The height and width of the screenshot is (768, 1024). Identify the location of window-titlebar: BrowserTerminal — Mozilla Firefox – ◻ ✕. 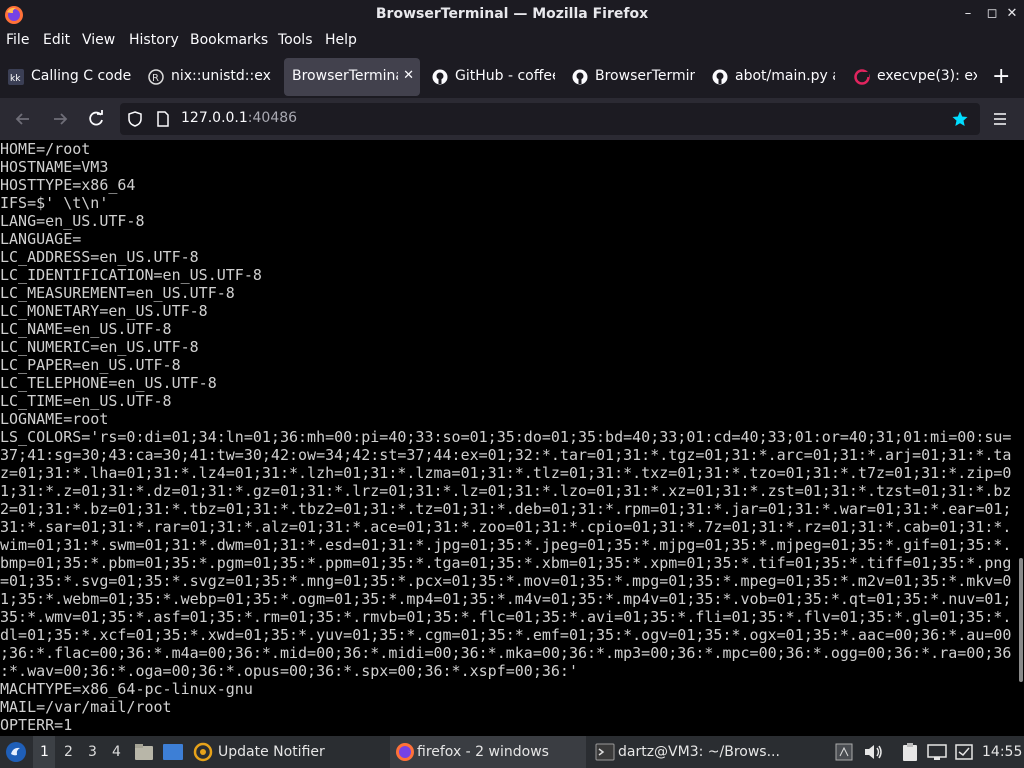
(512, 15).